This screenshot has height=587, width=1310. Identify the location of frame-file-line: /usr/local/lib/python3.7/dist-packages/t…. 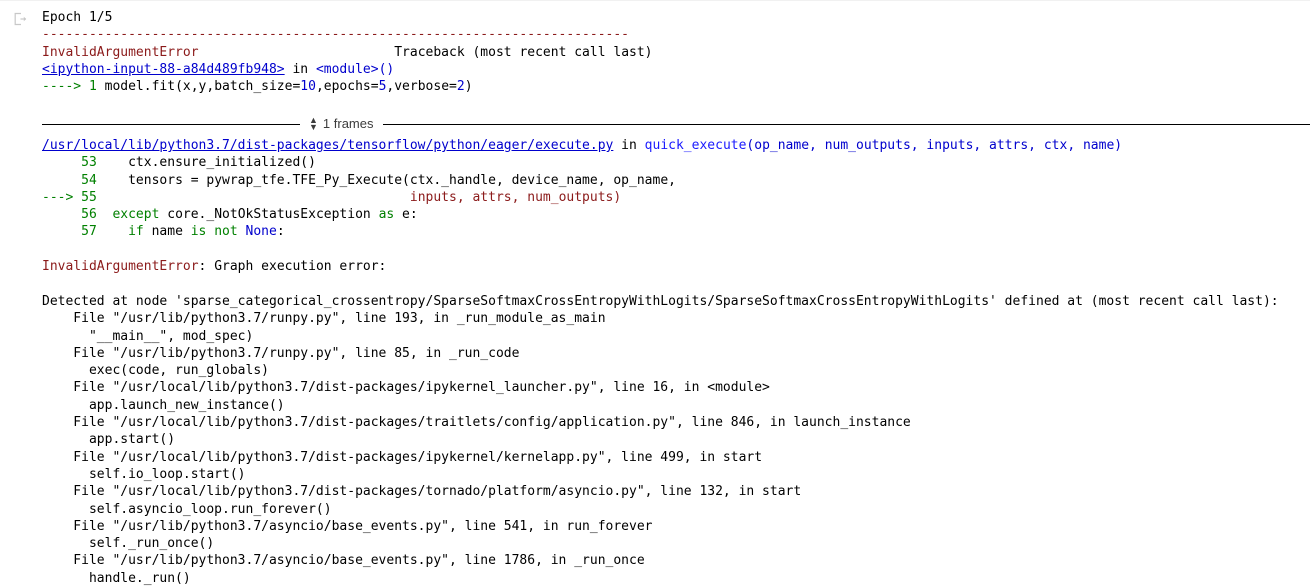
(676, 145).